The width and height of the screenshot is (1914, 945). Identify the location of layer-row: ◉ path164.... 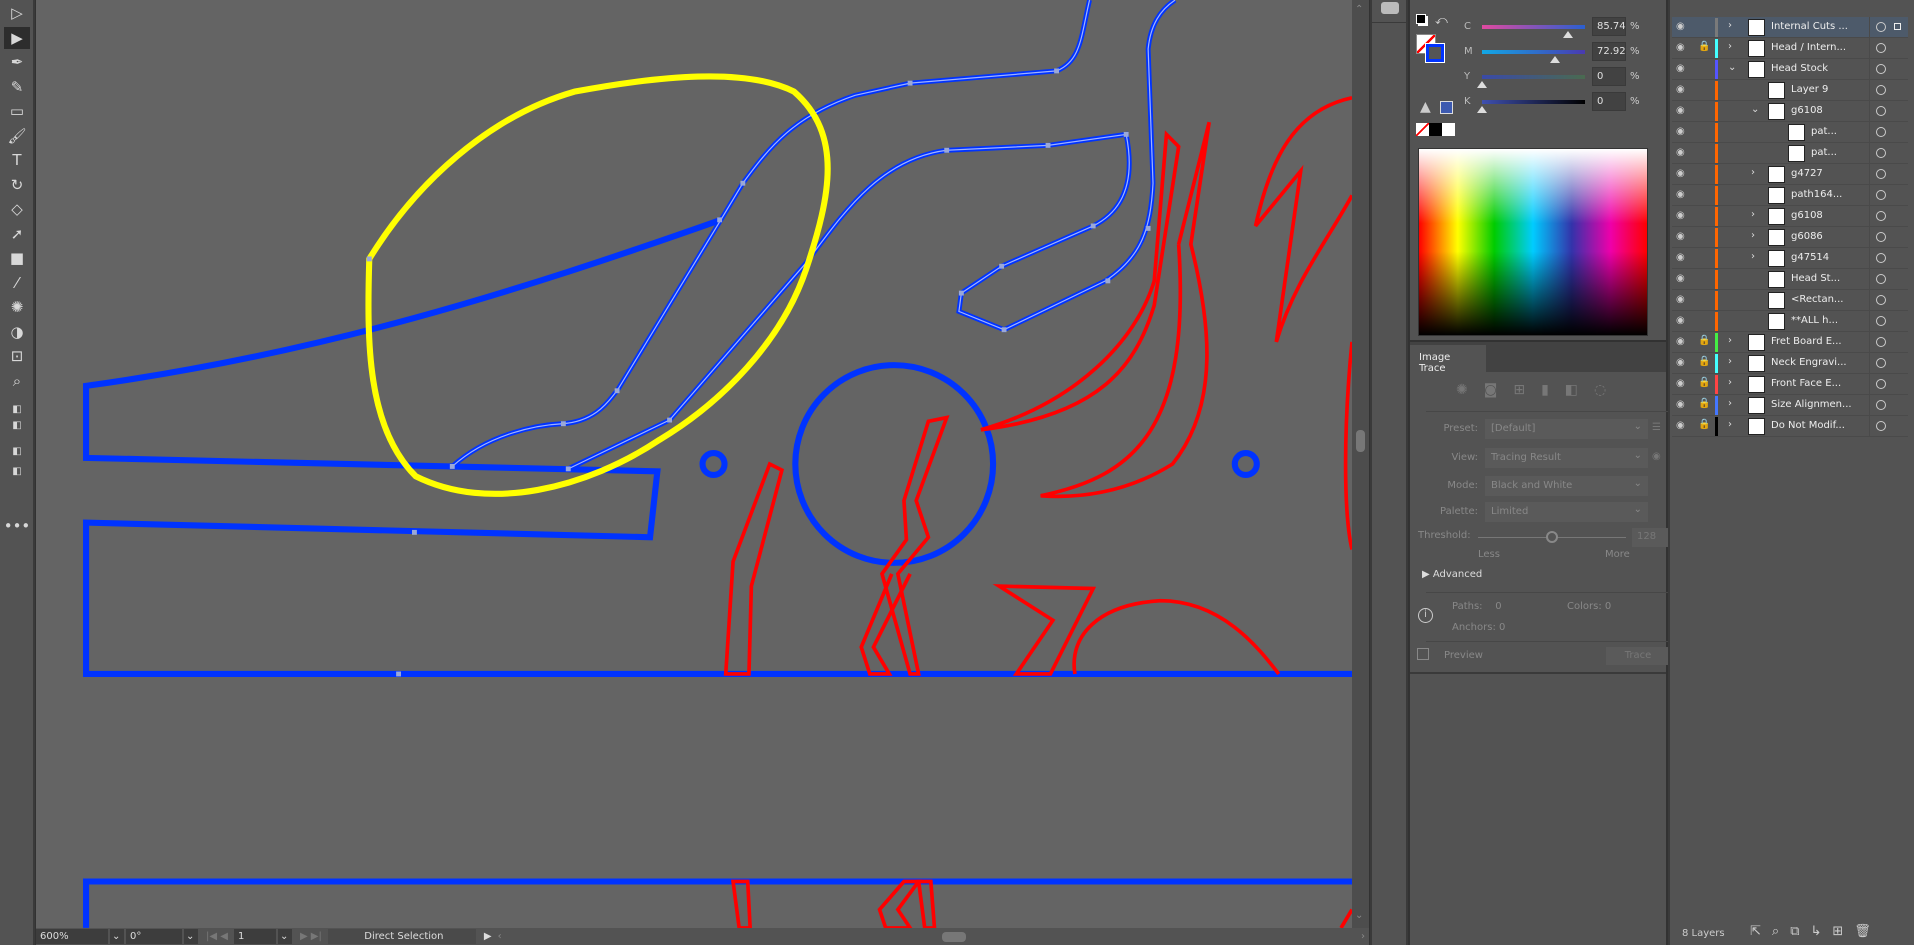
(1790, 195).